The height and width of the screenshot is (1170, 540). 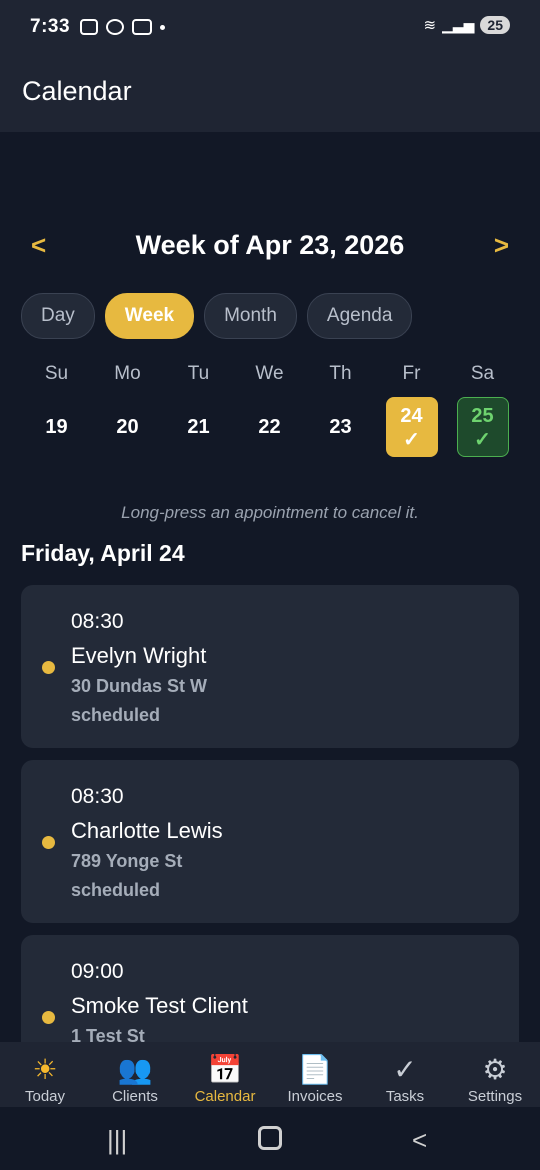 I want to click on back-icon: <, so click(x=419, y=1140).